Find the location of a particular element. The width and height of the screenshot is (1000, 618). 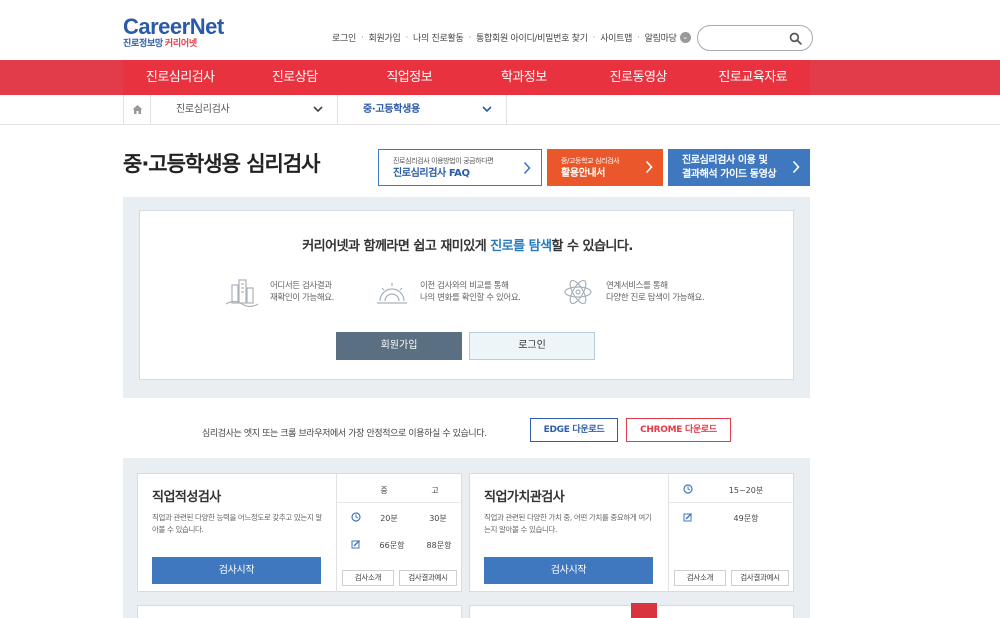

high-school-header: 고 is located at coordinates (435, 490).